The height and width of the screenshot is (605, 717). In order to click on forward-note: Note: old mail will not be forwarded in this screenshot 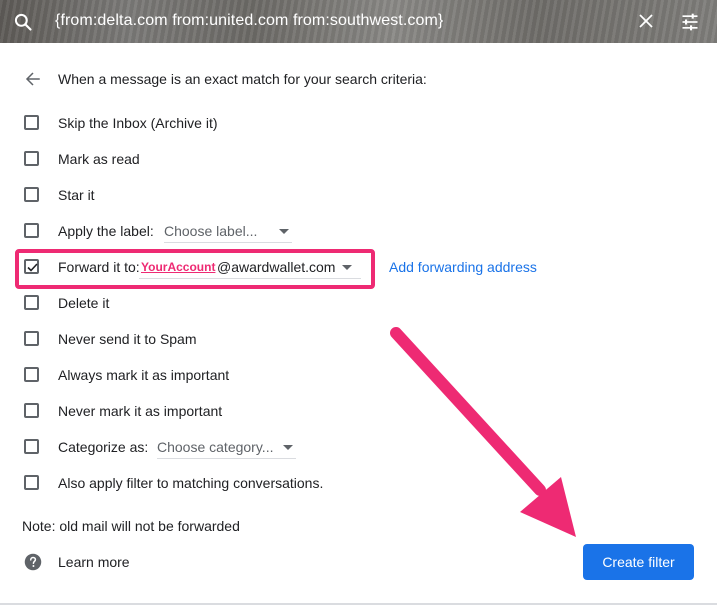, I will do `click(131, 526)`.